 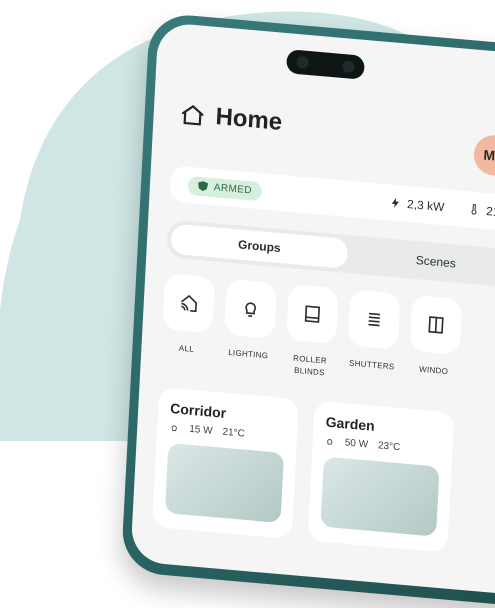 What do you see at coordinates (186, 348) in the screenshot?
I see `tile-label: ALL` at bounding box center [186, 348].